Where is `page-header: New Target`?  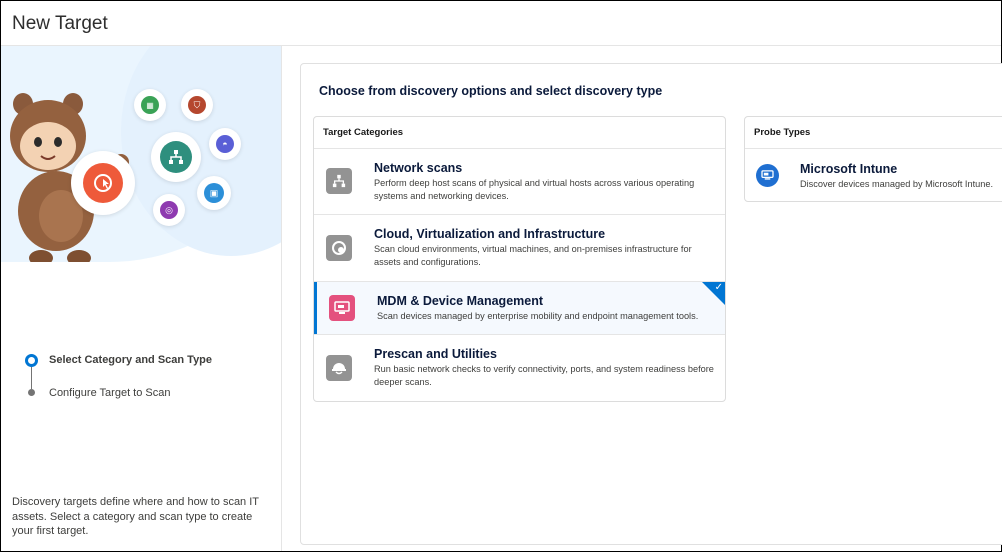 page-header: New Target is located at coordinates (501, 23).